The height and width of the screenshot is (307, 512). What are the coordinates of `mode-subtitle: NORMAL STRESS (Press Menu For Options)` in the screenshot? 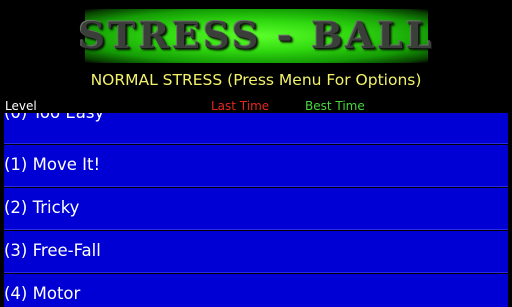 It's located at (256, 80).